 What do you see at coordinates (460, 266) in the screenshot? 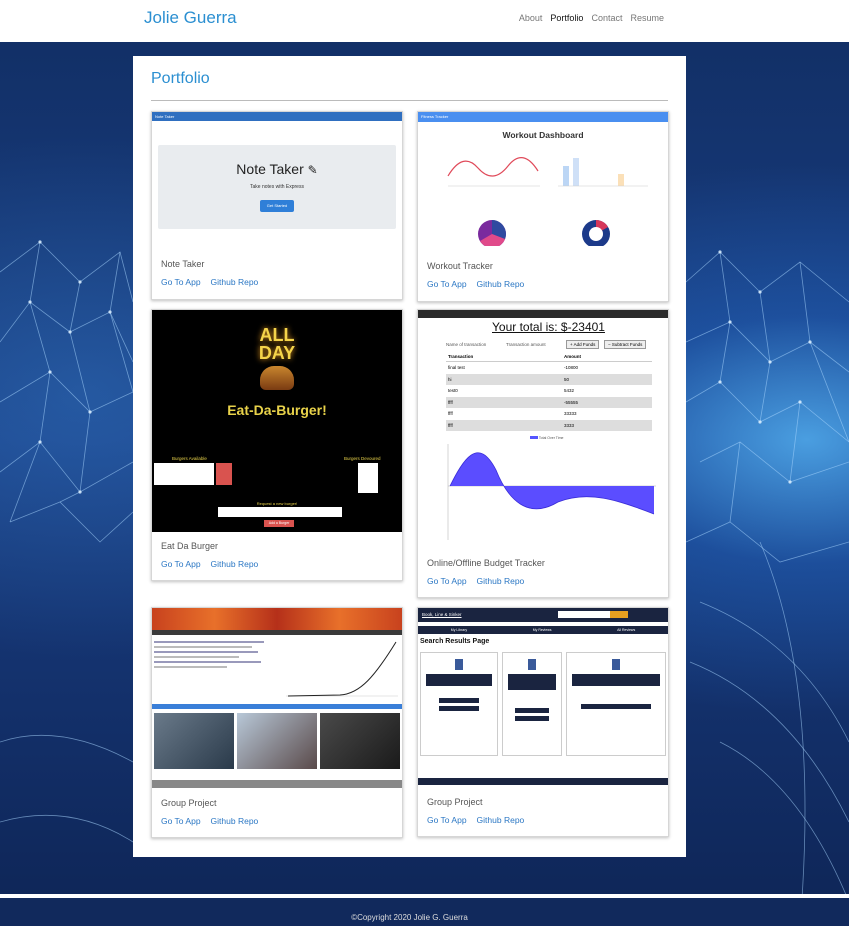
I see `project-title: Workout Tracker` at bounding box center [460, 266].